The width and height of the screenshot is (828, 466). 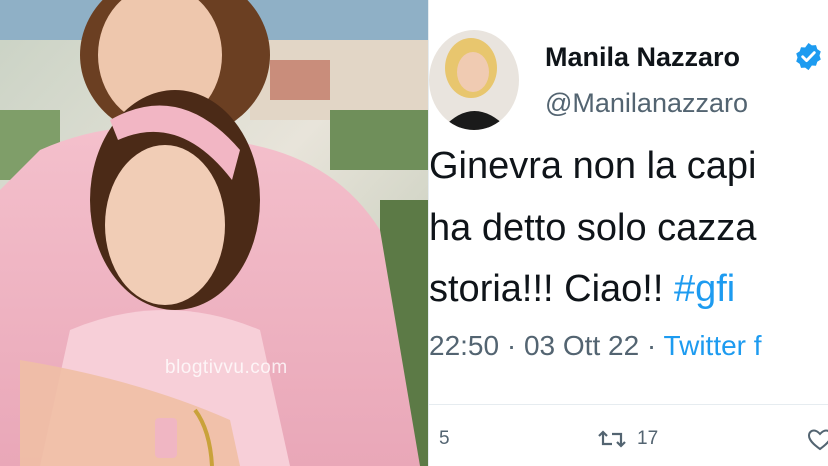 I want to click on tweet-time: 22:50, so click(x=464, y=345).